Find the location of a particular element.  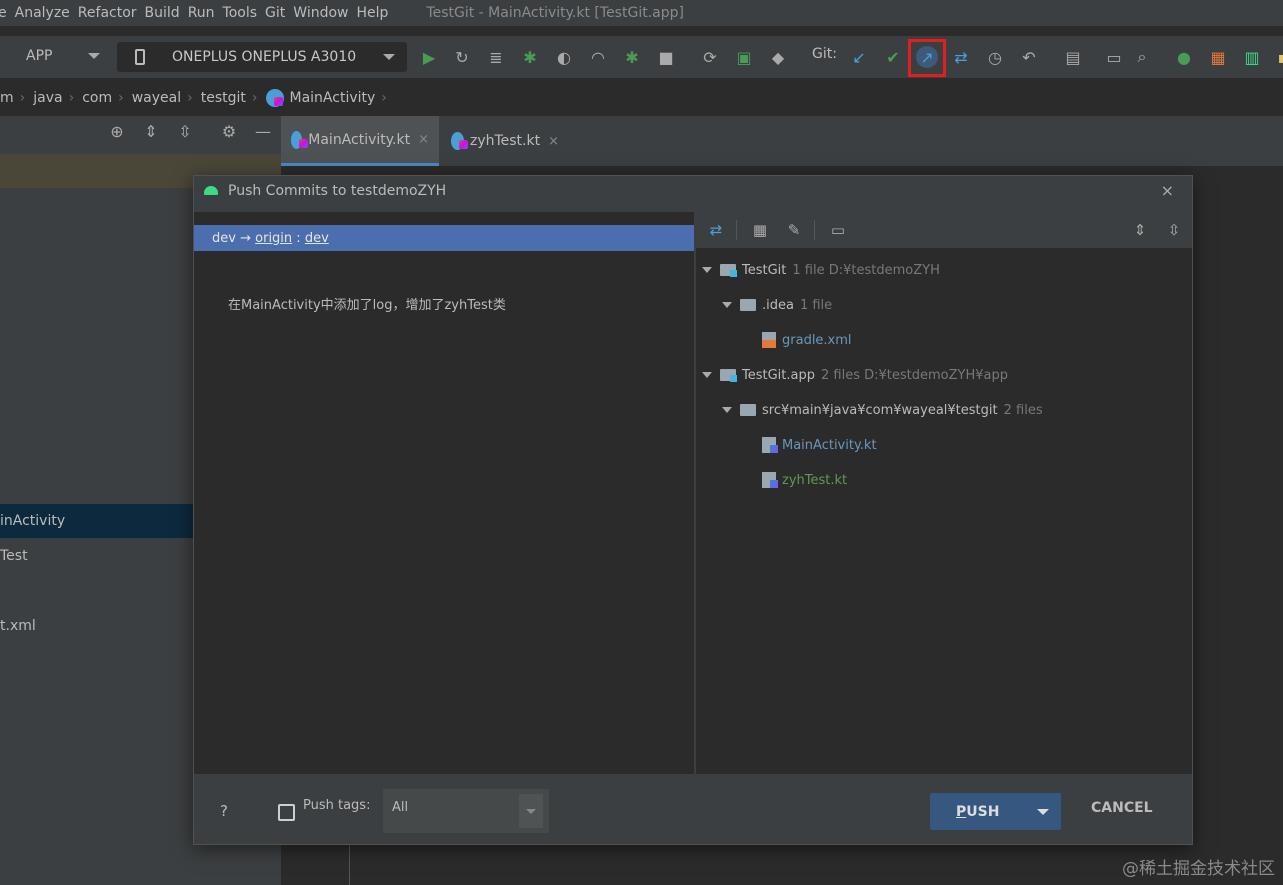

project-structure-icon: ▤ is located at coordinates (1073, 57).